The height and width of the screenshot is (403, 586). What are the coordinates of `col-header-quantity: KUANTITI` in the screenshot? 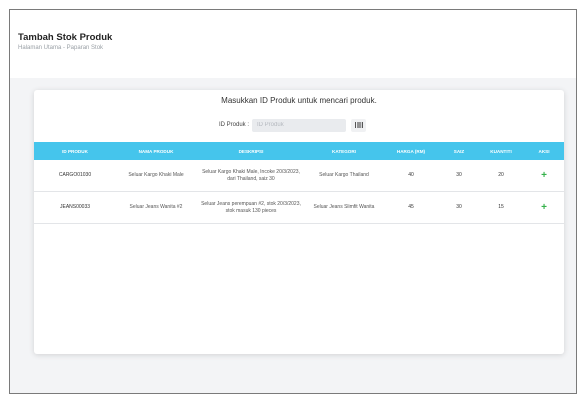 It's located at (501, 151).